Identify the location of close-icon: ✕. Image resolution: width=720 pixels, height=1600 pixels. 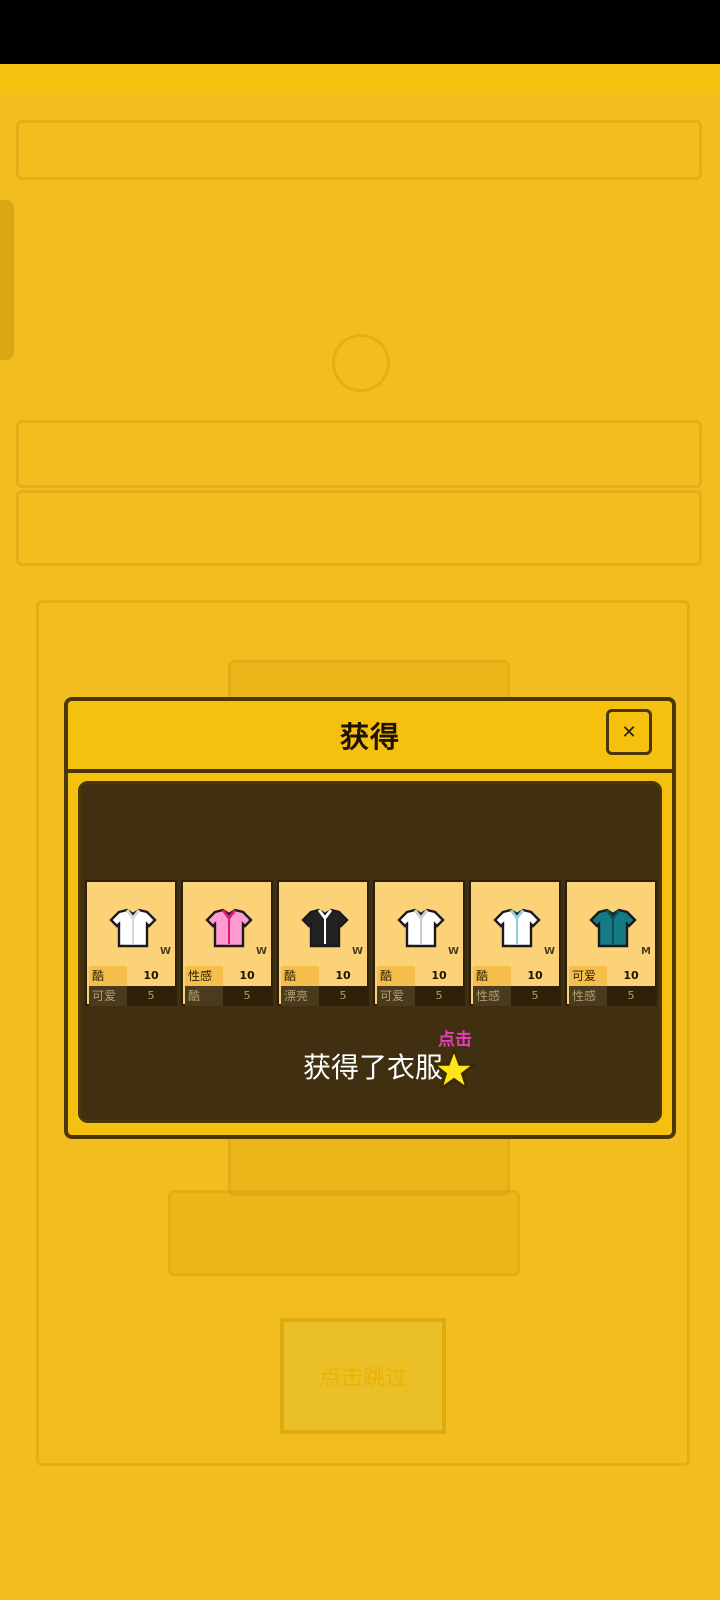
(629, 732).